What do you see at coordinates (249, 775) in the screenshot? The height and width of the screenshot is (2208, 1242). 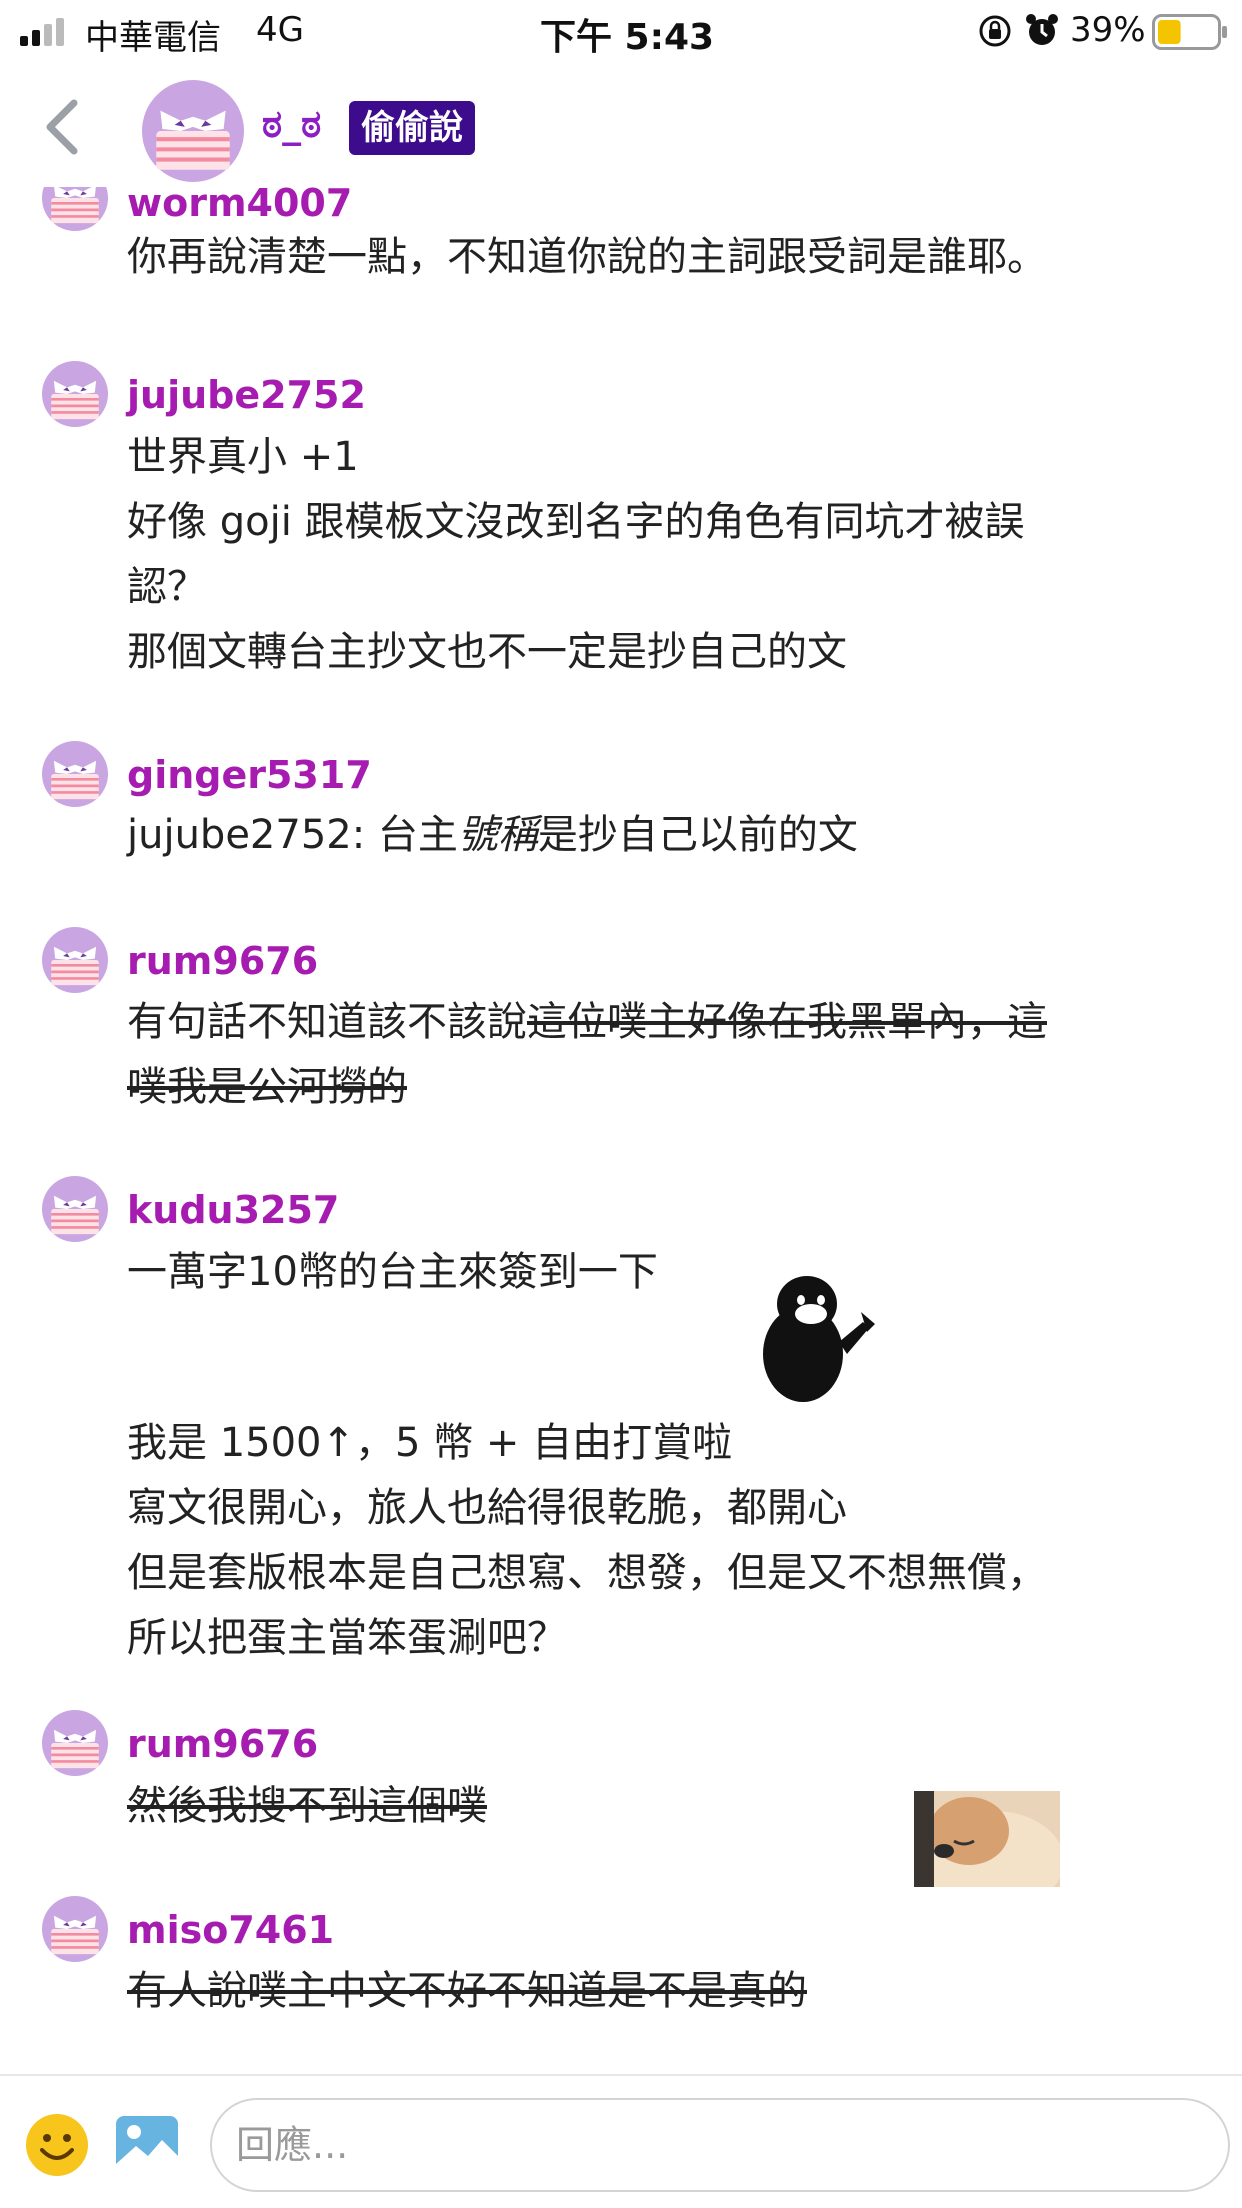 I see `response-username: ginger5317` at bounding box center [249, 775].